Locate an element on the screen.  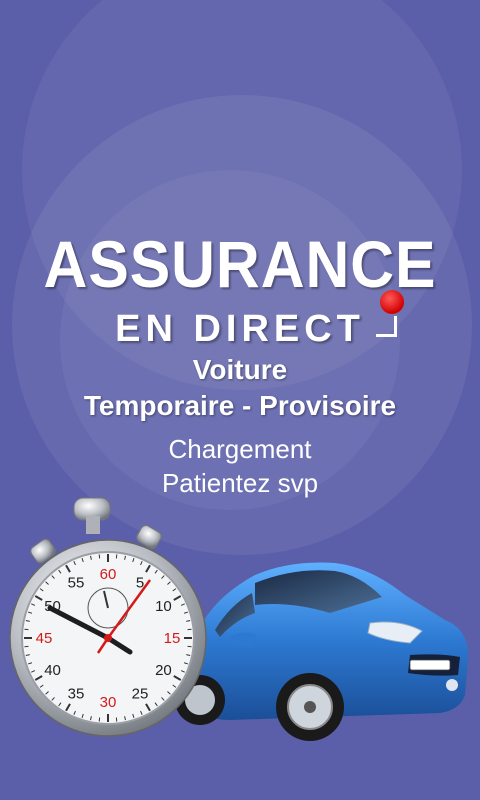
product-line-1: Voiture is located at coordinates (240, 369).